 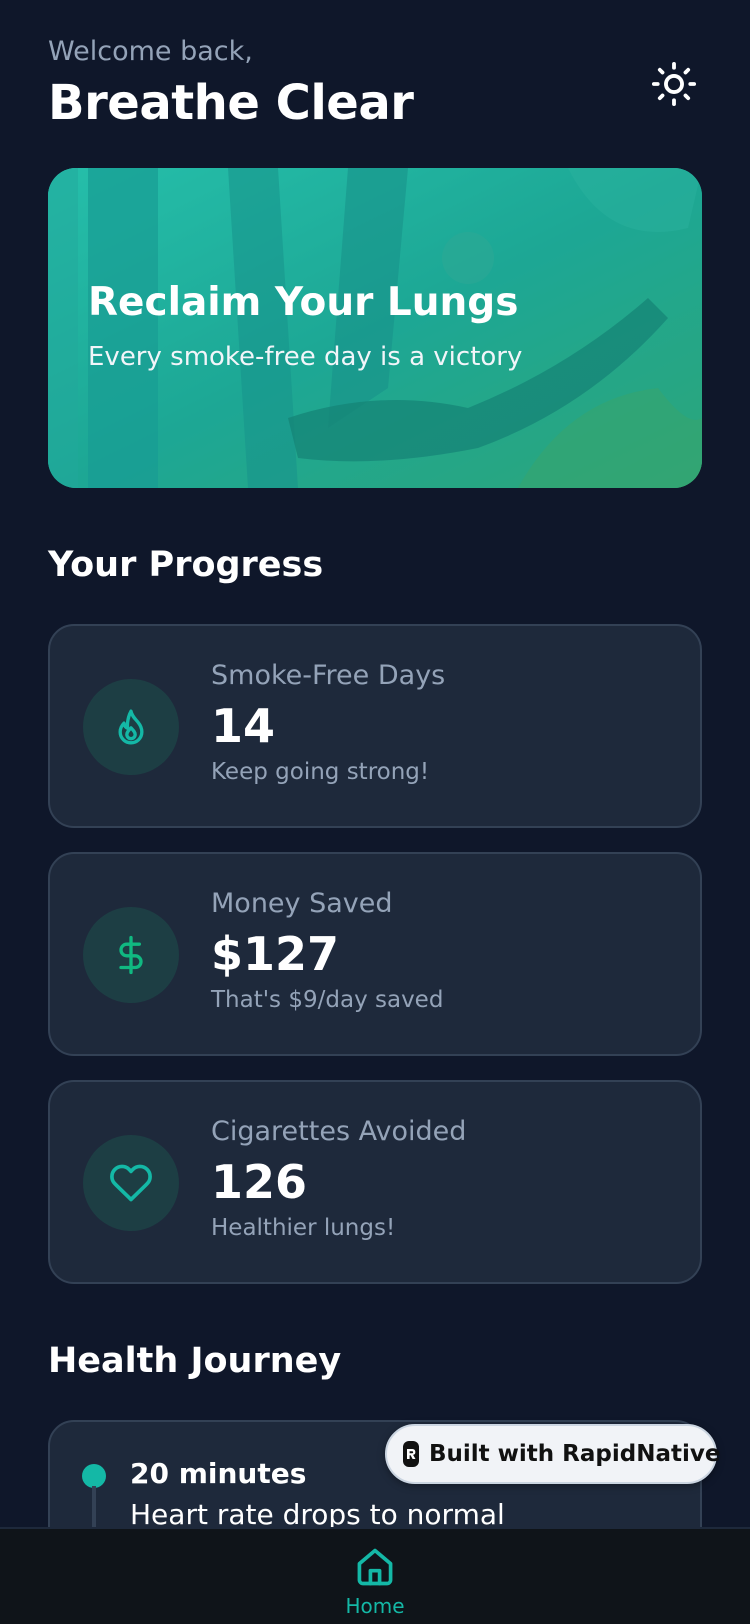 What do you see at coordinates (302, 903) in the screenshot?
I see `stat-label: Money Saved` at bounding box center [302, 903].